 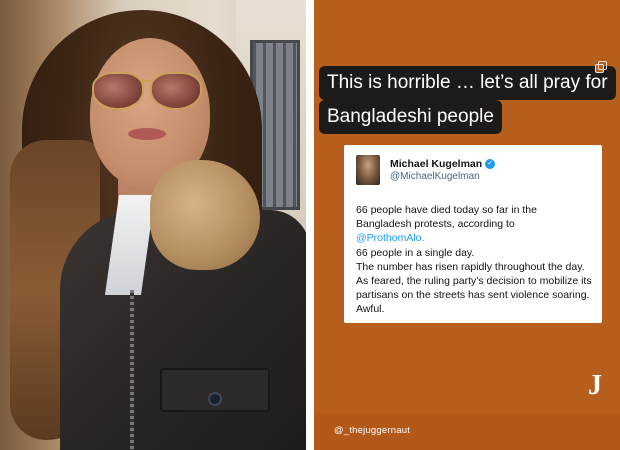 I want to click on tweet-header: Michael Kugelman ✓ @MichaelKugelman, so click(x=474, y=170).